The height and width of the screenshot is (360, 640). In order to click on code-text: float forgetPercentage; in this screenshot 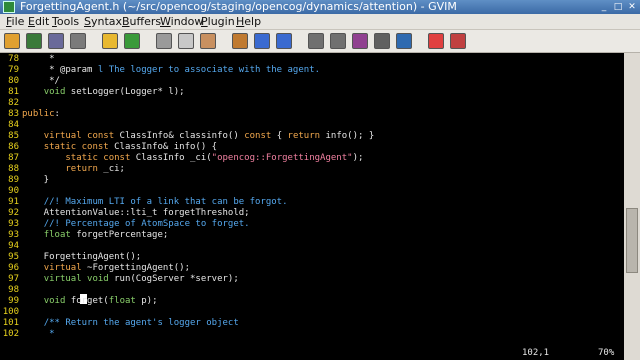, I will do `click(95, 235)`.